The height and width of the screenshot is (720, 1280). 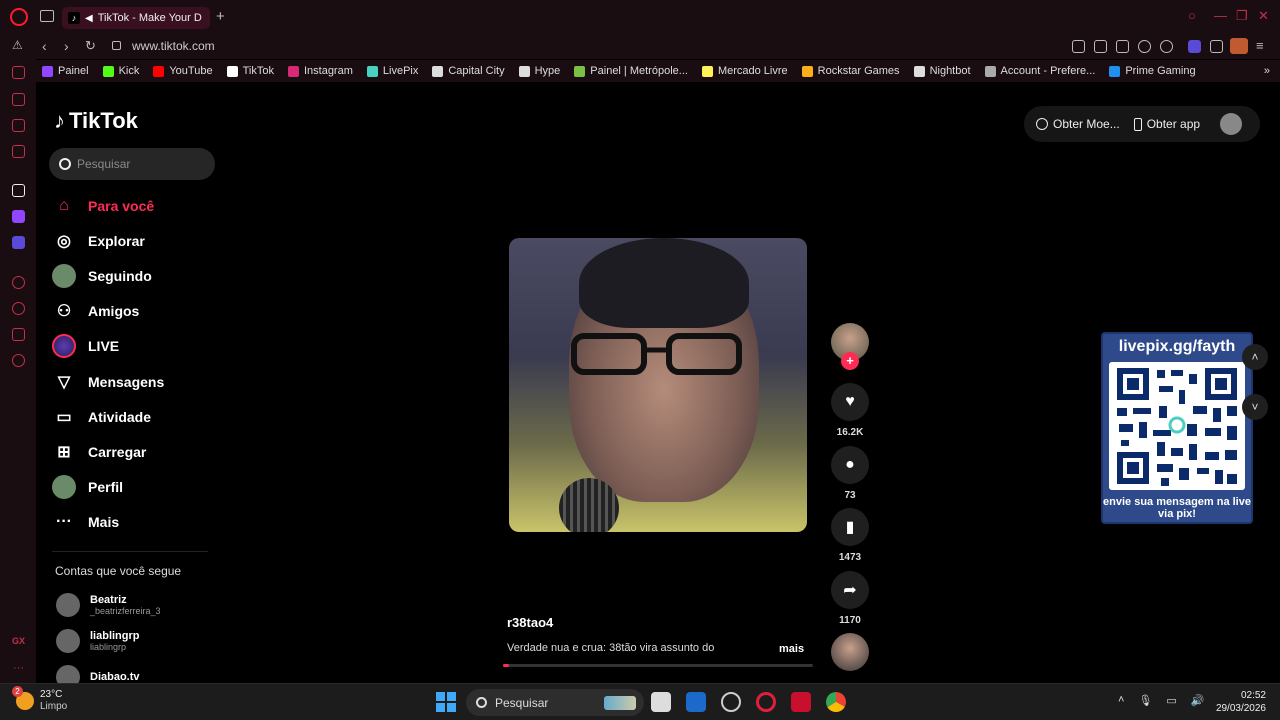 I want to click on sidebar-twitch-icon, so click(x=18, y=216).